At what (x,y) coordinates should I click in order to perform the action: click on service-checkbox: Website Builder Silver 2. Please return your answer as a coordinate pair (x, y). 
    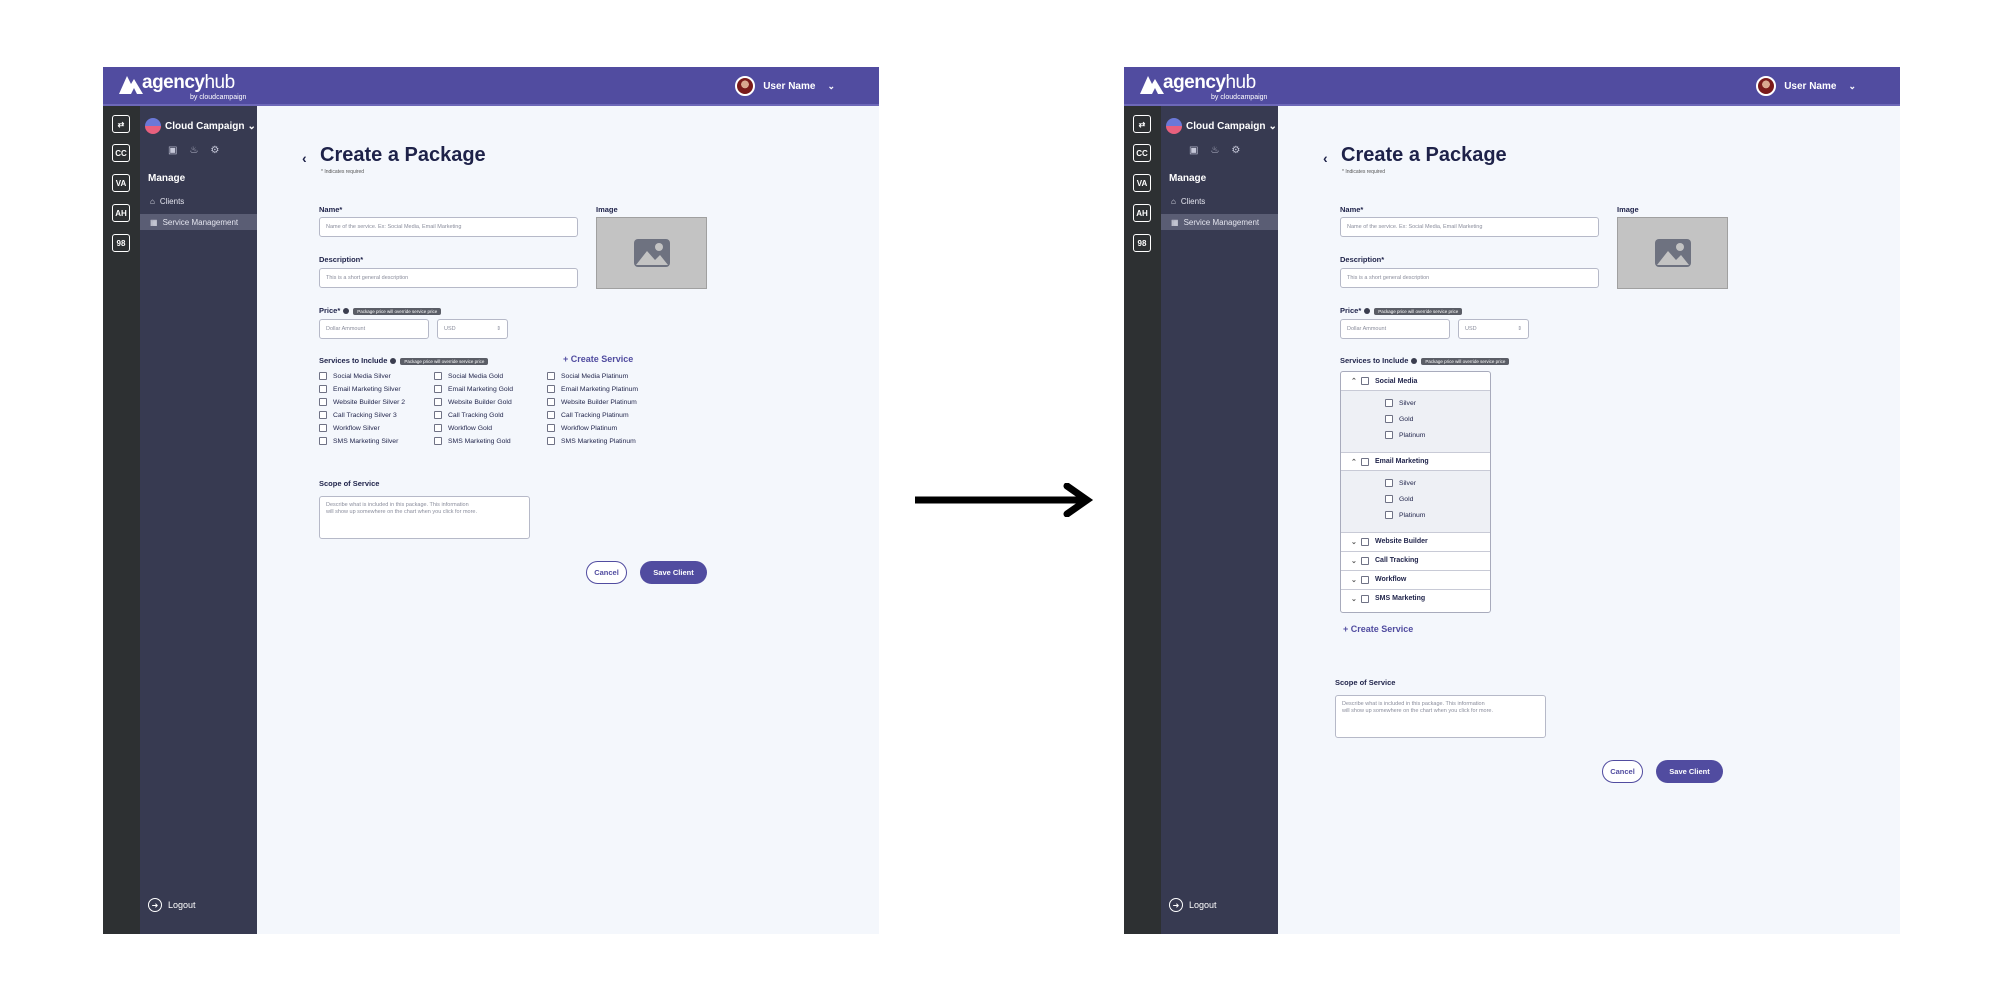
    Looking at the image, I should click on (362, 402).